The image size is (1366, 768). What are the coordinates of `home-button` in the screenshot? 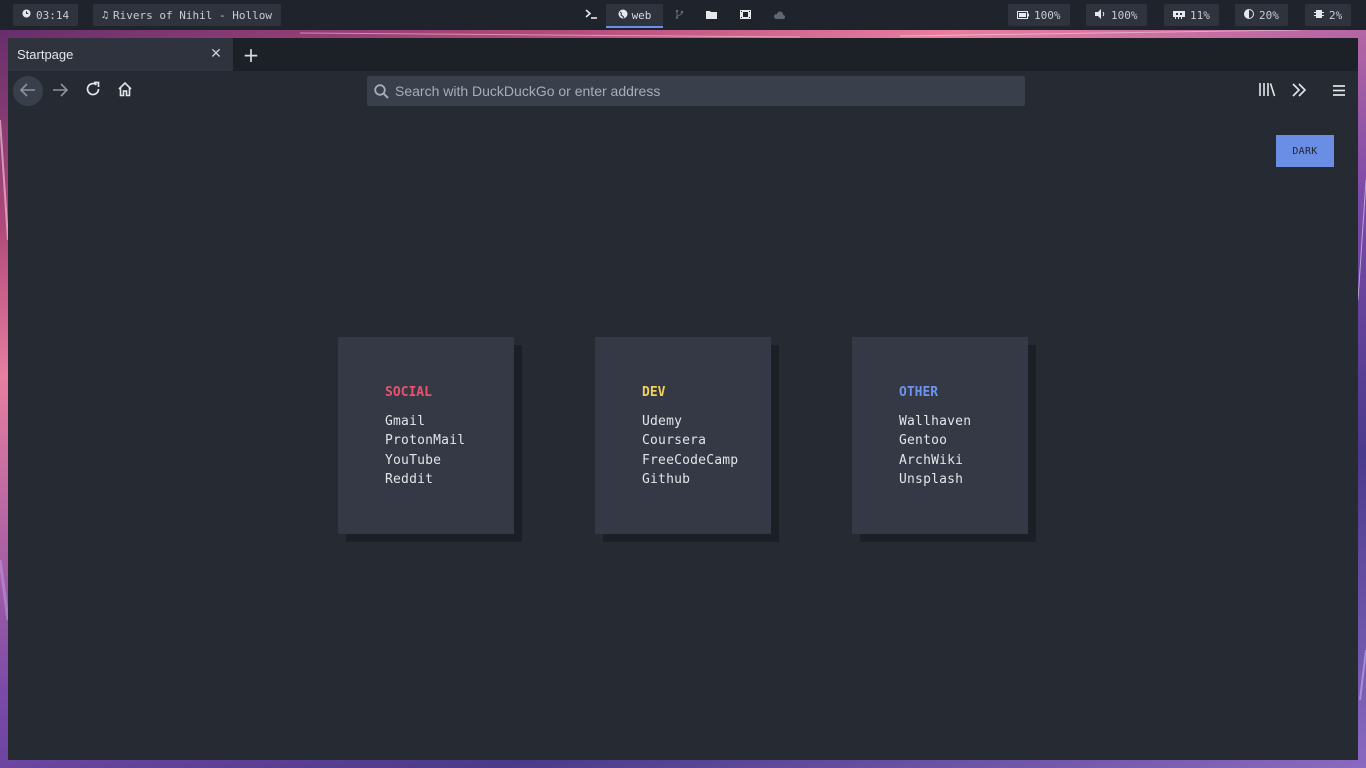 It's located at (125, 91).